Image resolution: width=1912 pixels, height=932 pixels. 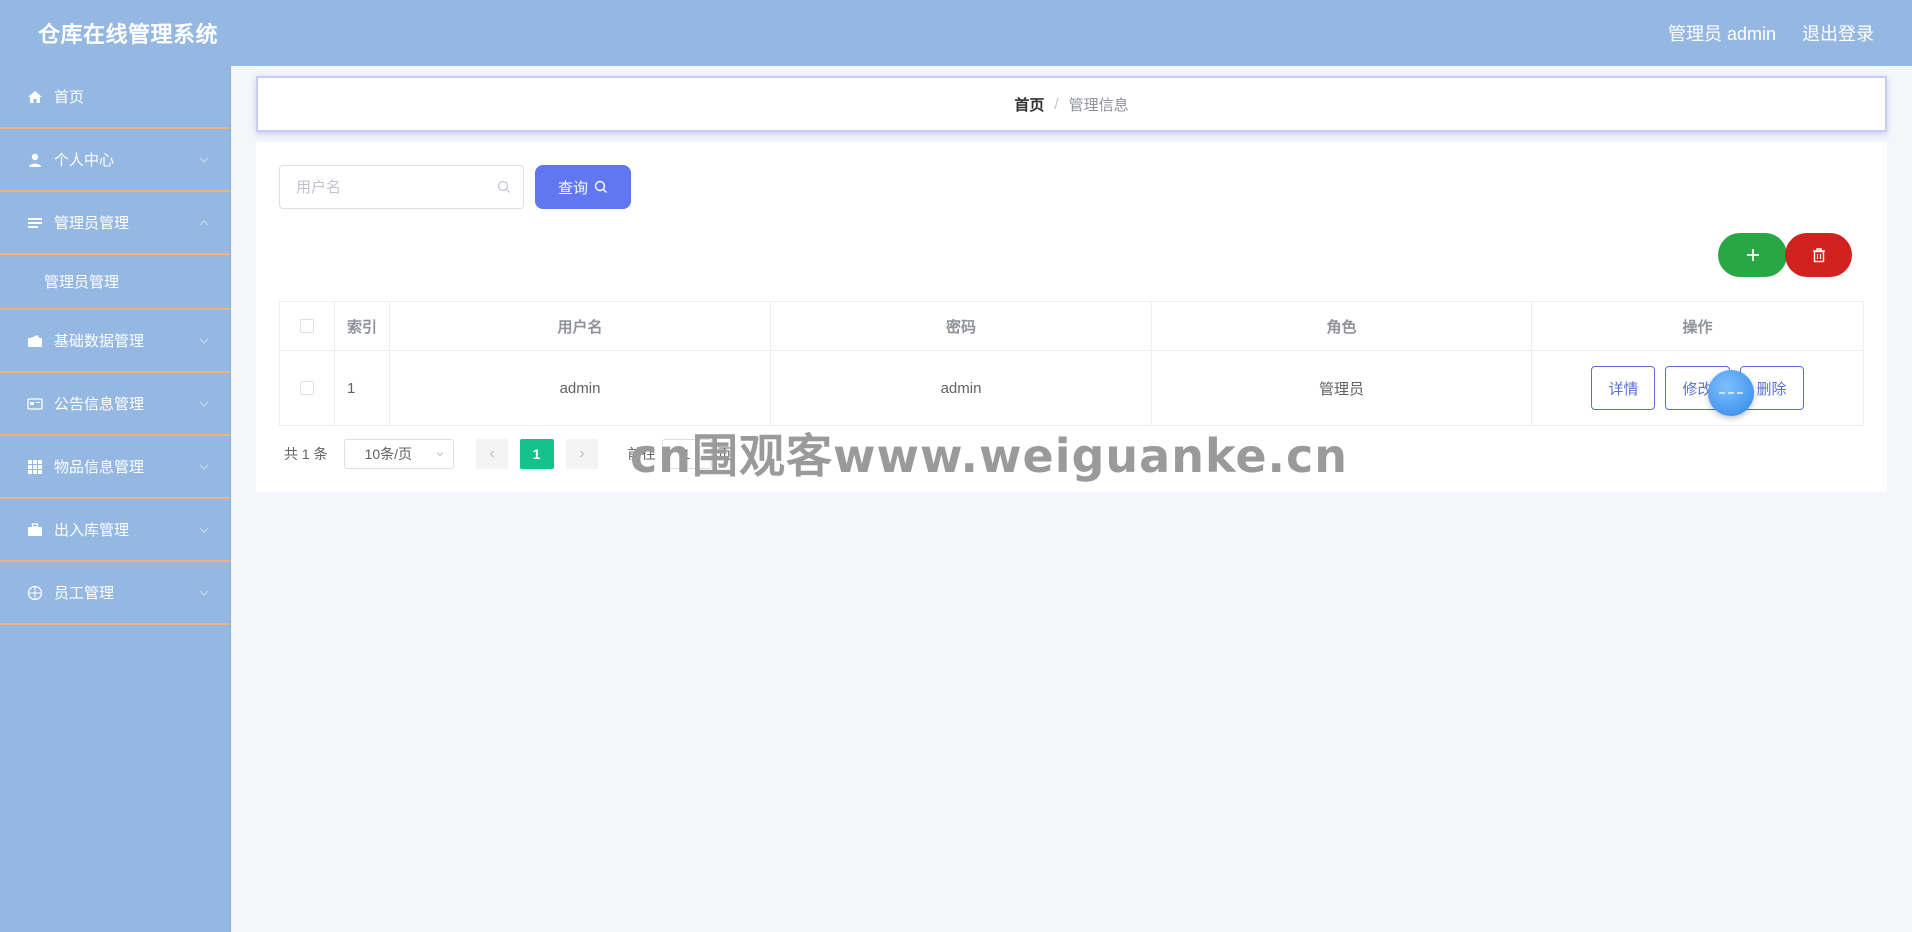 I want to click on header-index: 索引, so click(x=362, y=326).